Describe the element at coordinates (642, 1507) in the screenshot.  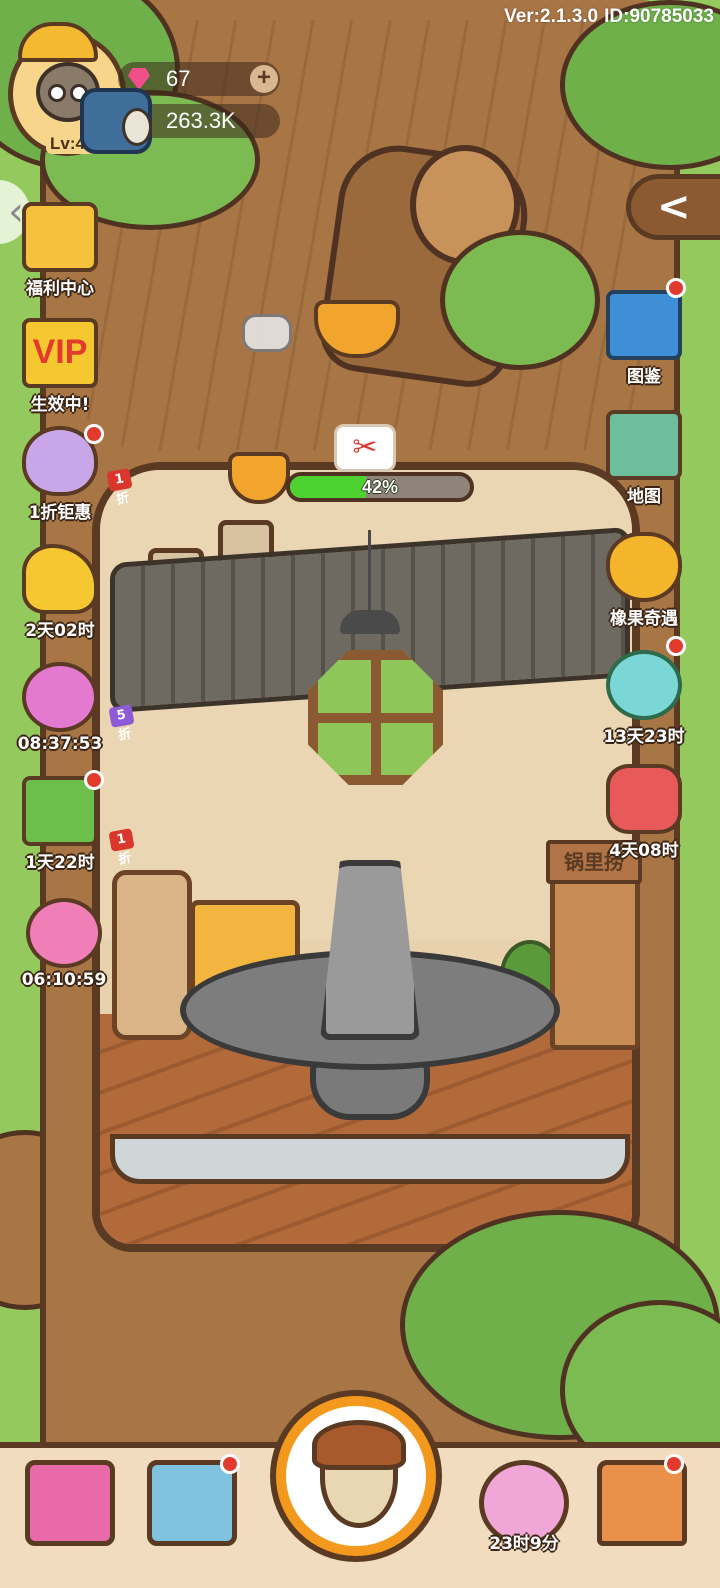
I see `bottom-house-button` at that location.